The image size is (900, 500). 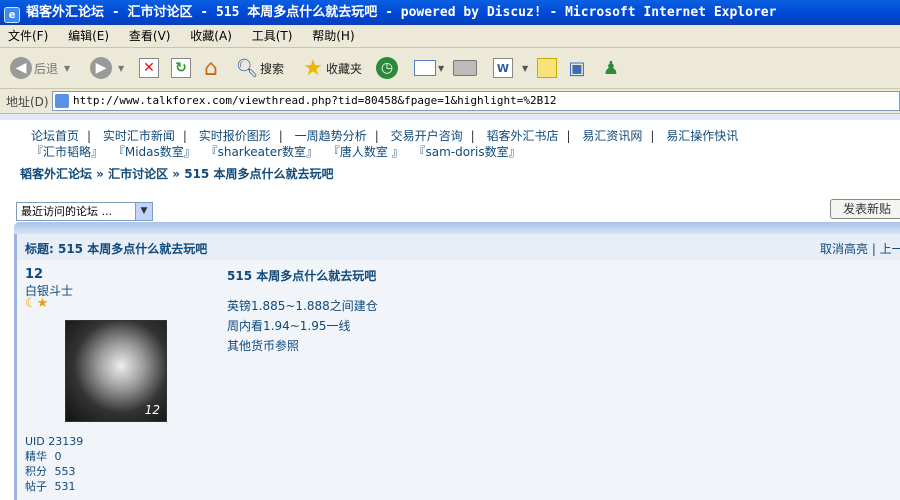 I want to click on back-label: 后退, so click(x=46, y=68).